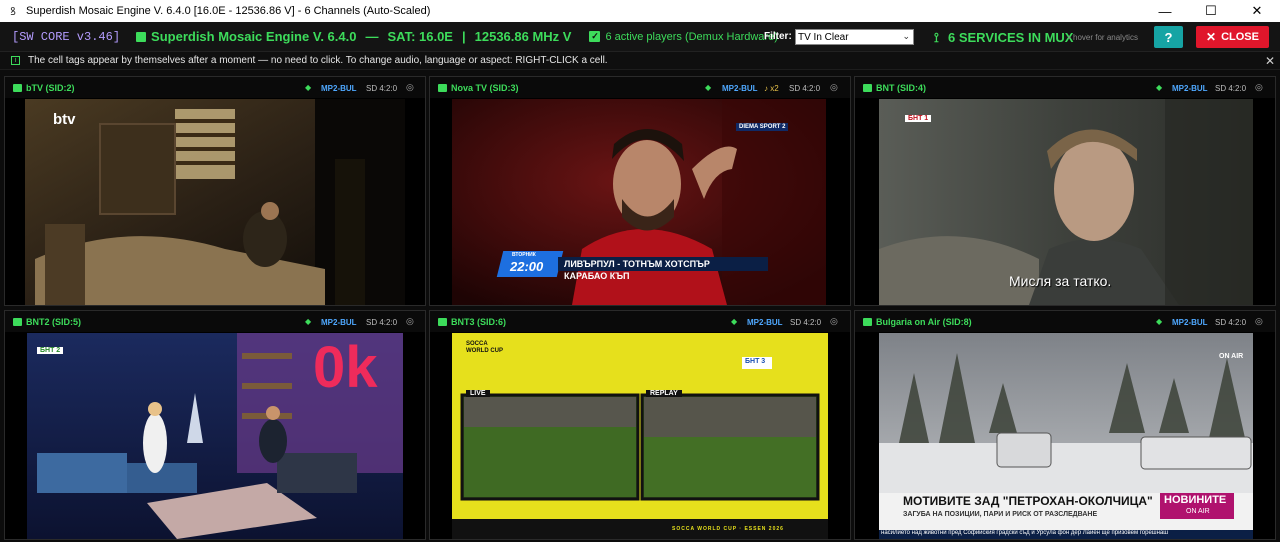  I want to click on news-badge-sub: ON AIR, so click(1198, 511).